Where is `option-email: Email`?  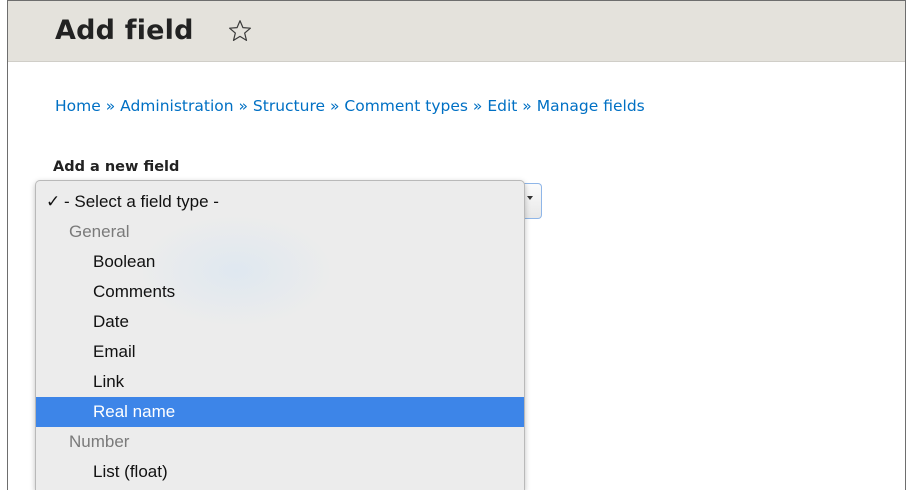
option-email: Email is located at coordinates (280, 352).